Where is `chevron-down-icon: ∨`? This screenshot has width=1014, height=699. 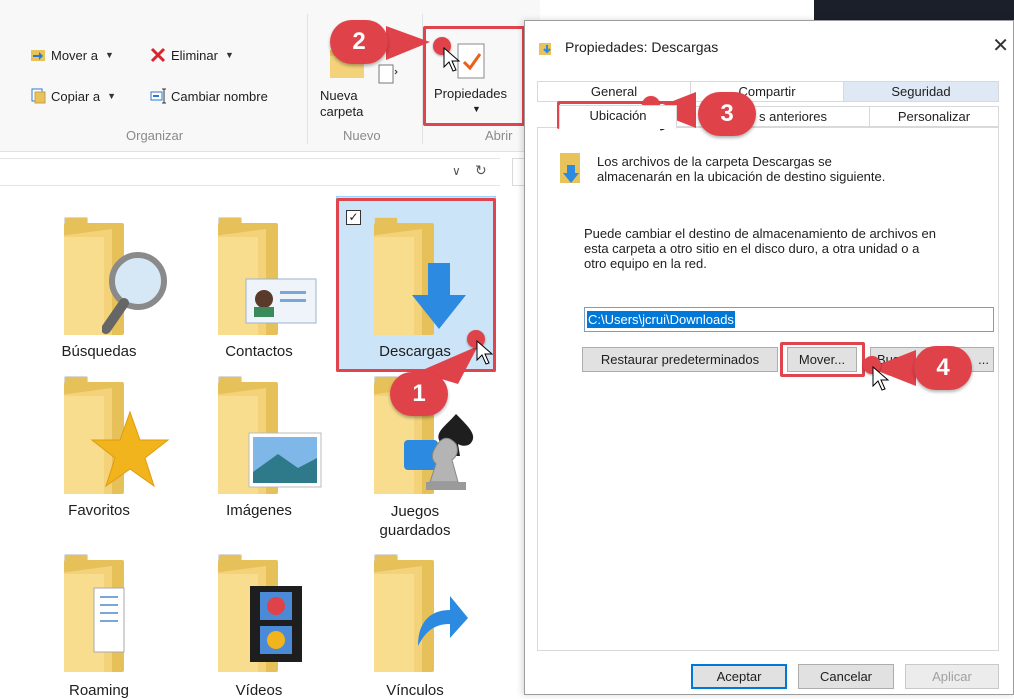
chevron-down-icon: ∨ is located at coordinates (456, 171).